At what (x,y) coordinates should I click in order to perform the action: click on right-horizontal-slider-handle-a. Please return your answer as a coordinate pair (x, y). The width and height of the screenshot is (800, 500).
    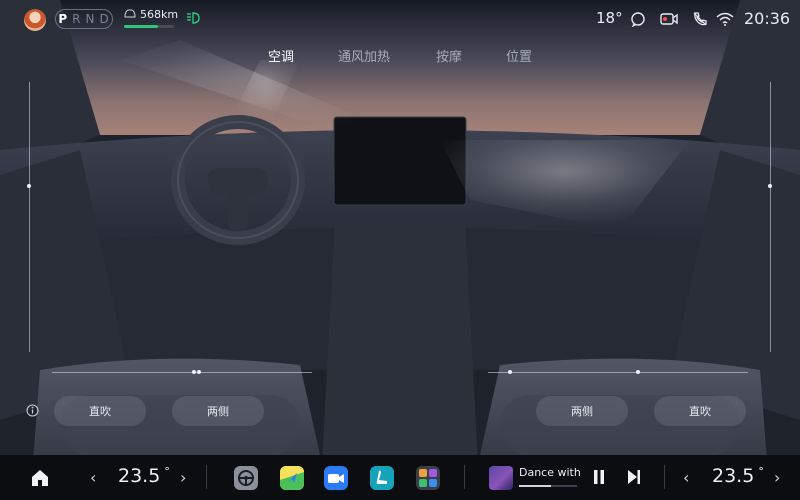
    Looking at the image, I should click on (510, 372).